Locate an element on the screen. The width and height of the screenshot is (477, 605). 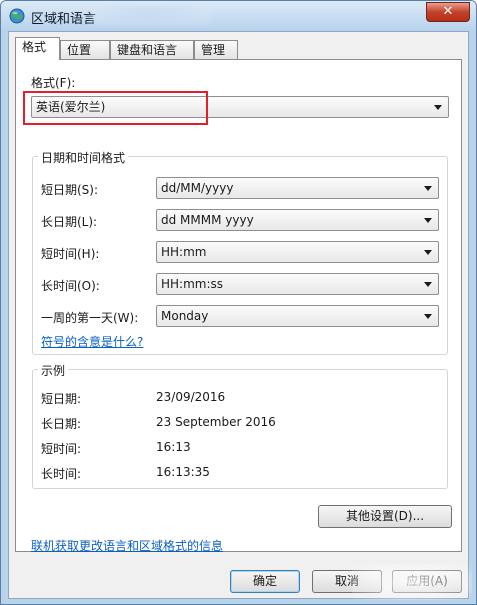
long-date-select: dd MMMM yyyy is located at coordinates (297, 220).